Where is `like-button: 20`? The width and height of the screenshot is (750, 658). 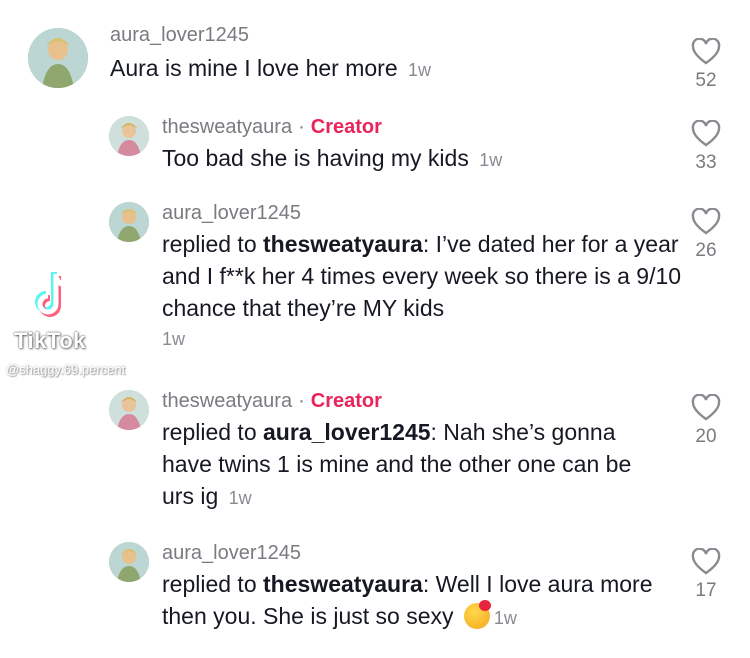
like-button: 20 is located at coordinates (706, 421).